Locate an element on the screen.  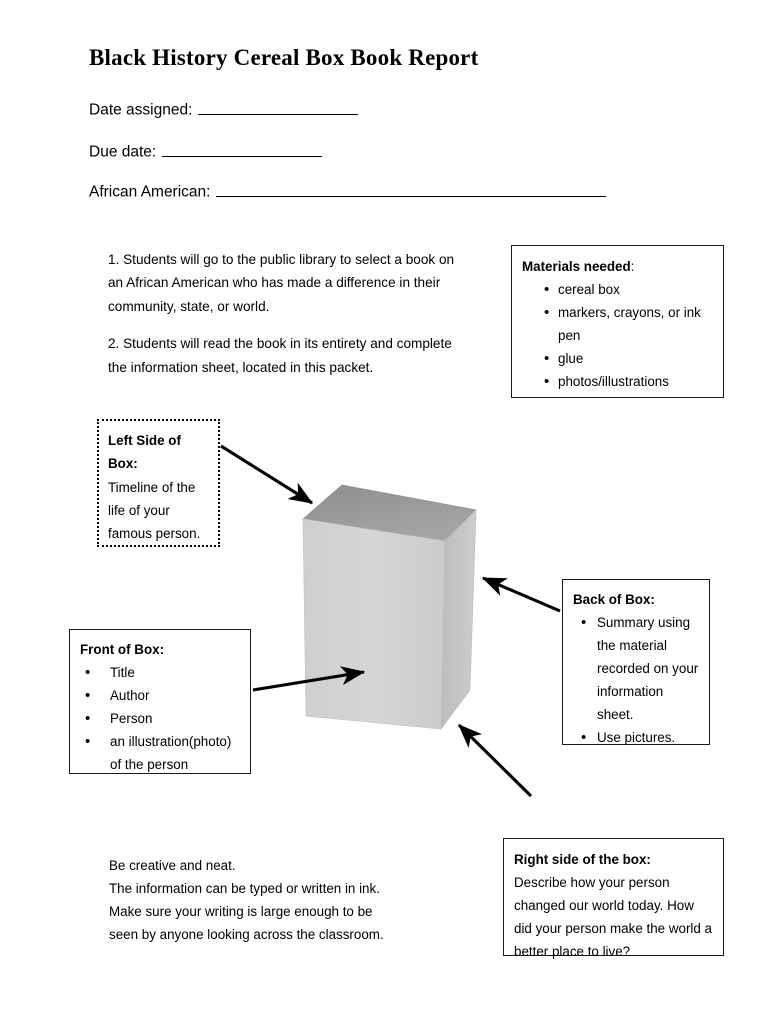
list-item: Person is located at coordinates (164, 719).